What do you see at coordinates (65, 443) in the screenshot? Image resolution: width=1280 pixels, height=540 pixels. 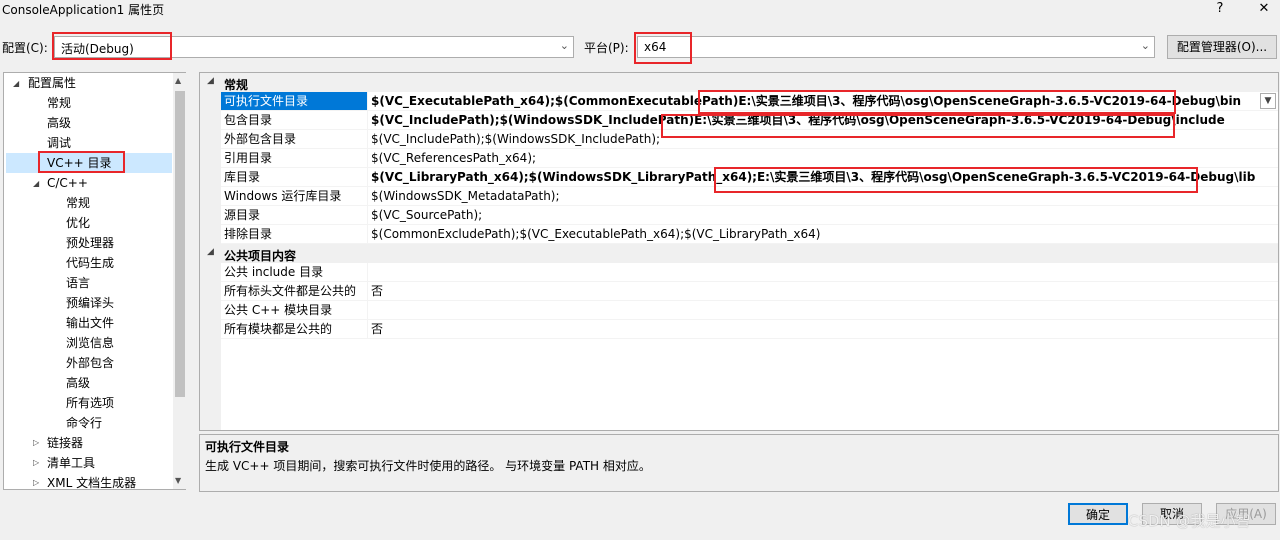 I see `tree-item-linker: 链接器` at bounding box center [65, 443].